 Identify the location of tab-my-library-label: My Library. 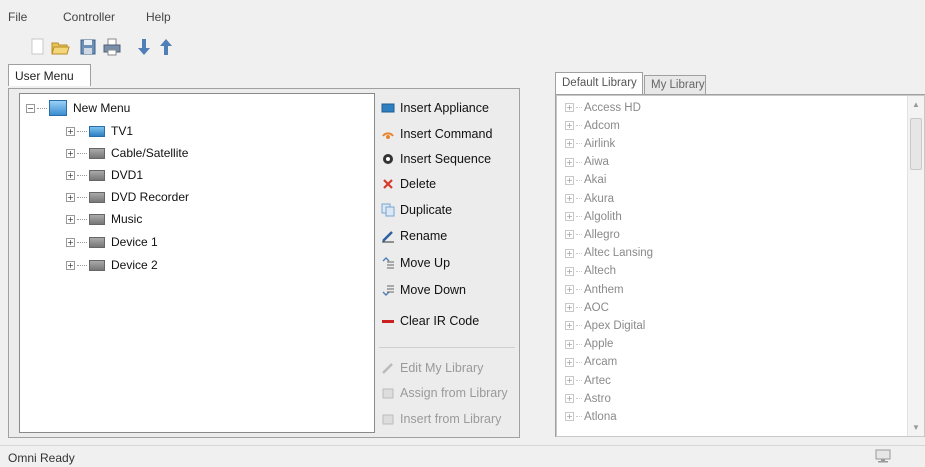
(678, 85).